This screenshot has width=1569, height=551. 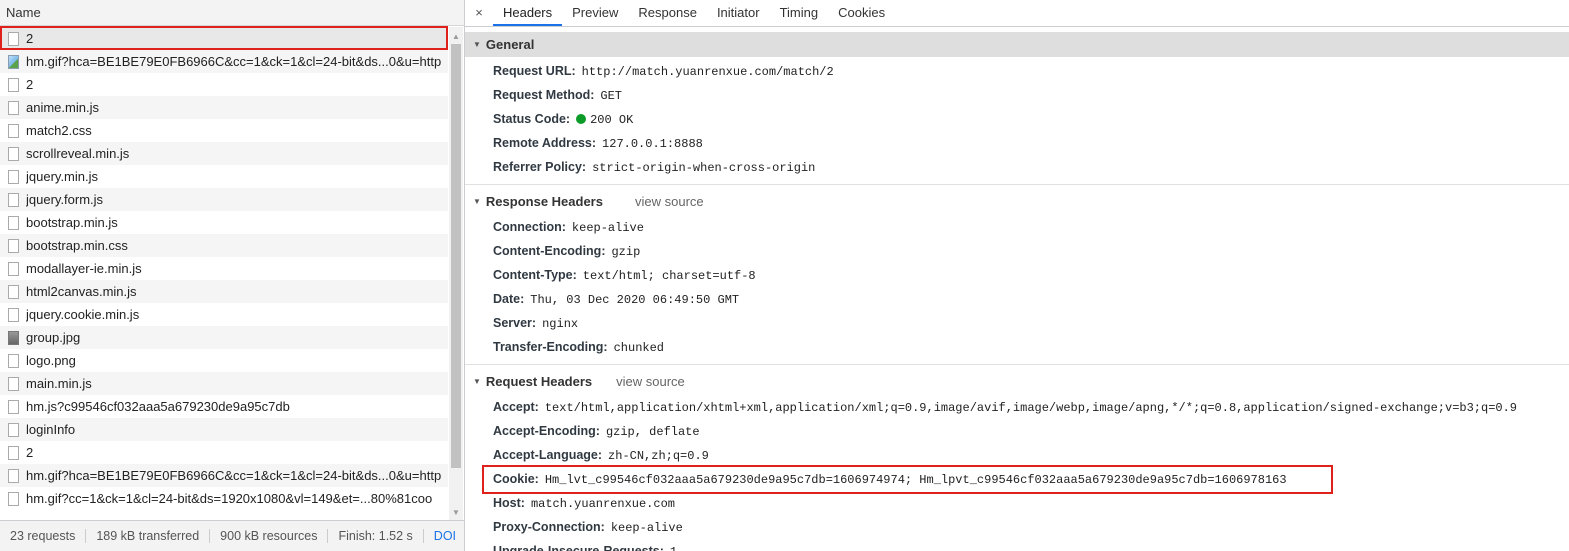 I want to click on requests-count: 23 requests, so click(x=43, y=536).